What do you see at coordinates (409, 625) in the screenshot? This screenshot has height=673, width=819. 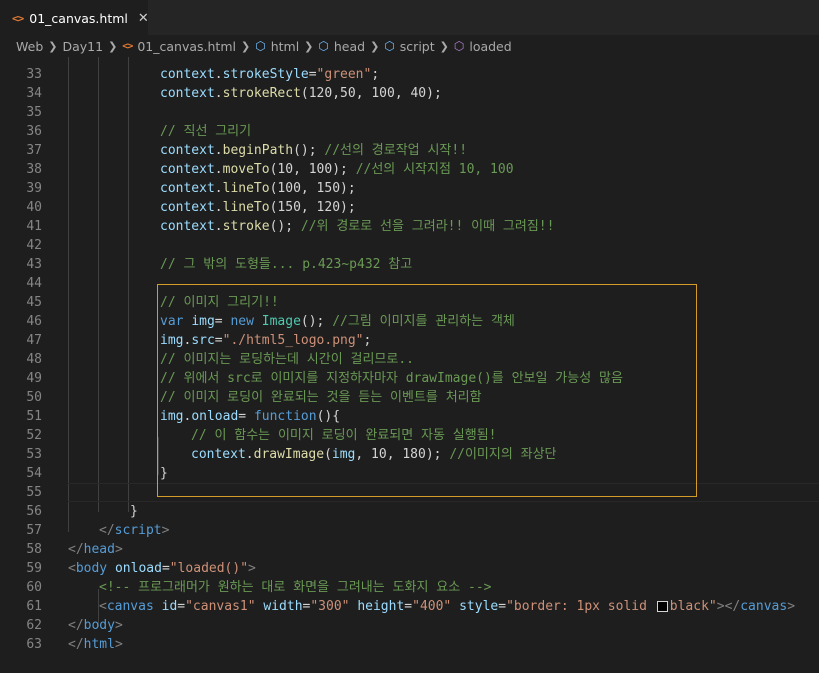 I see `code-line: 62 </body>` at bounding box center [409, 625].